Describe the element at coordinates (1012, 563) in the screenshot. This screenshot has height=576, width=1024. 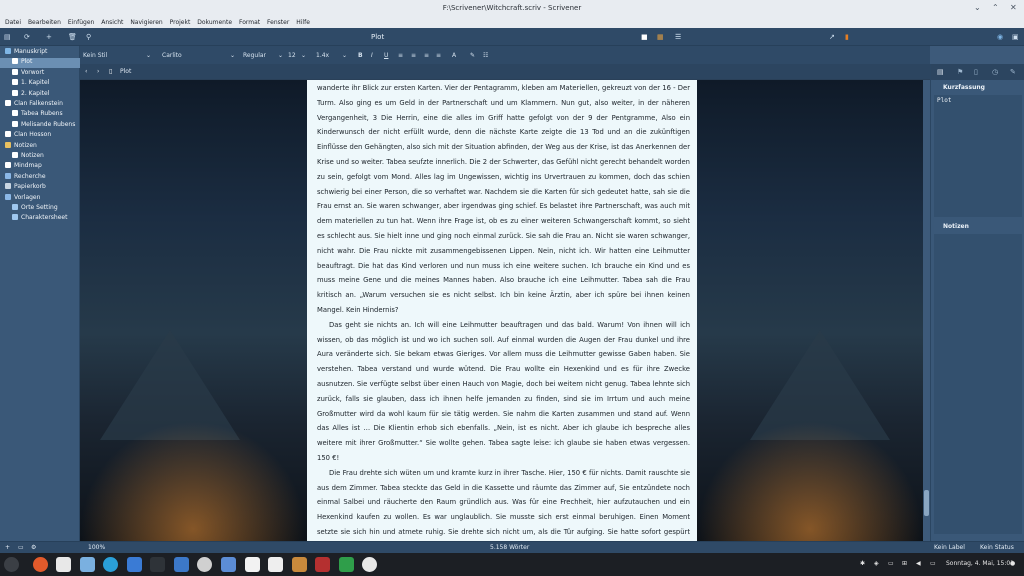
I see `user-icon: ●` at that location.